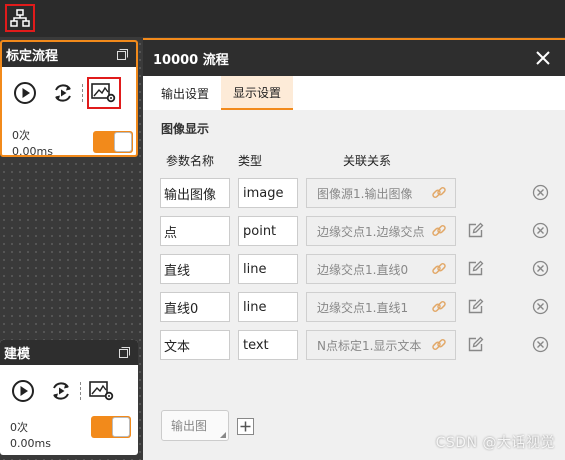  Describe the element at coordinates (354, 58) in the screenshot. I see `dialog-header: 10000 流程` at that location.